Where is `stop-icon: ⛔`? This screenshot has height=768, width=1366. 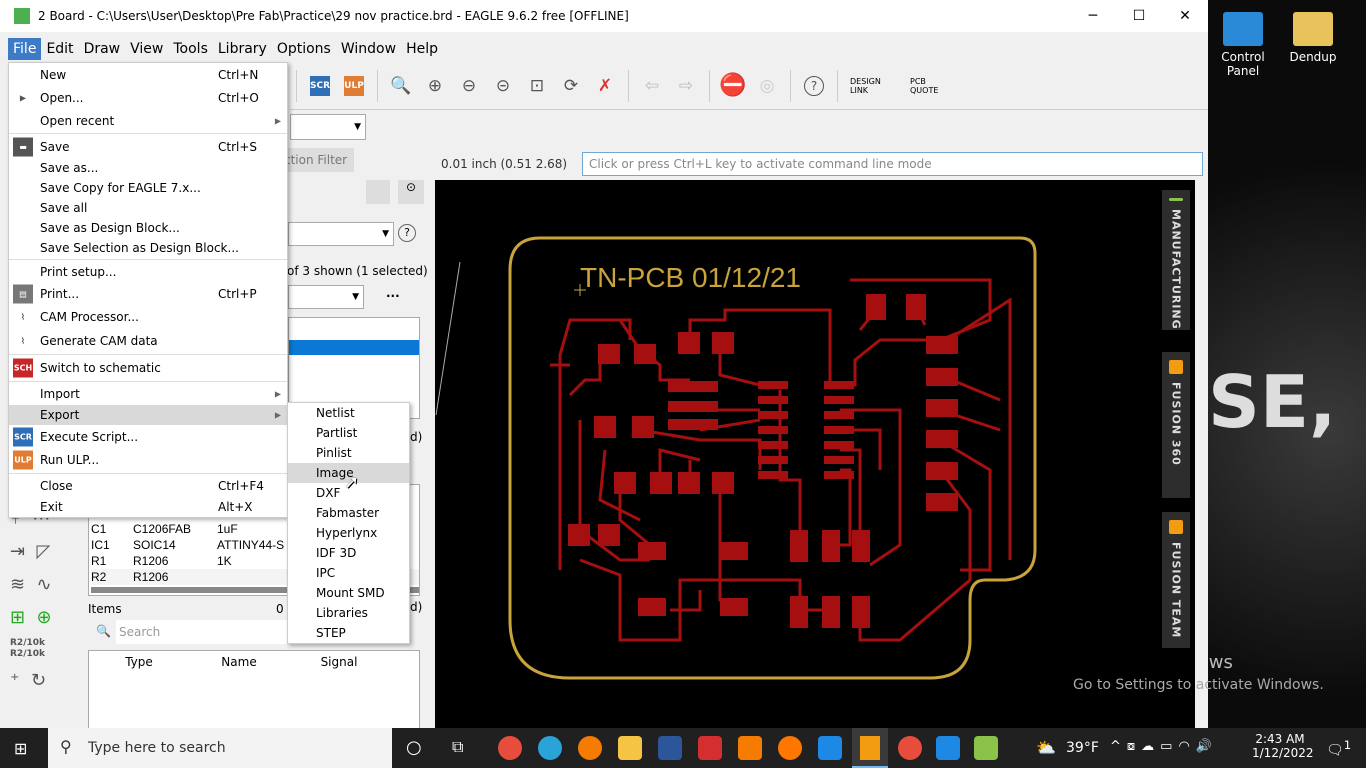
stop-icon: ⛔ is located at coordinates (732, 86).